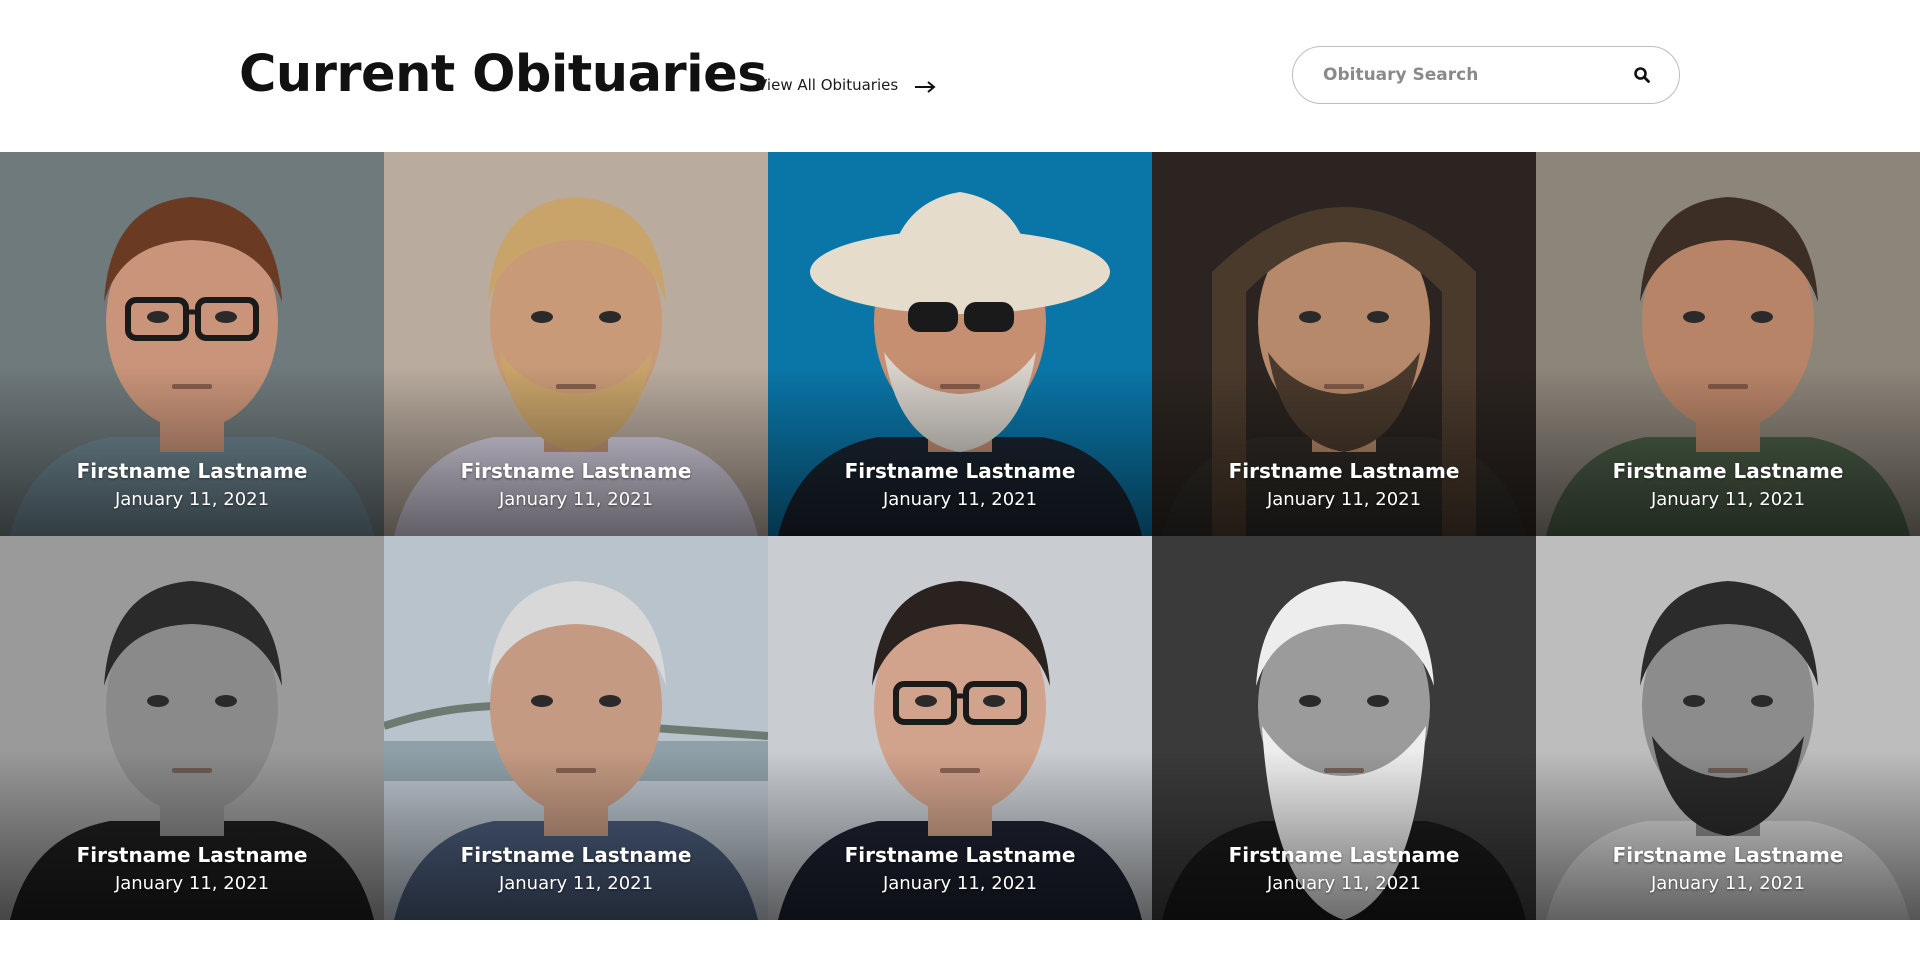  Describe the element at coordinates (1478, 75) in the screenshot. I see `search-input` at that location.